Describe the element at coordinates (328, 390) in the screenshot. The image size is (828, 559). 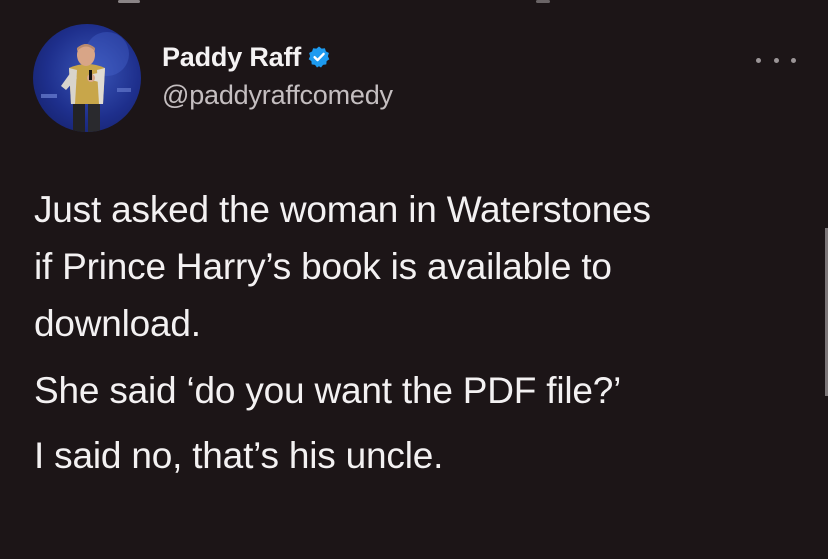
I see `tweet-line: She said ‘do you want the PDF file?’` at that location.